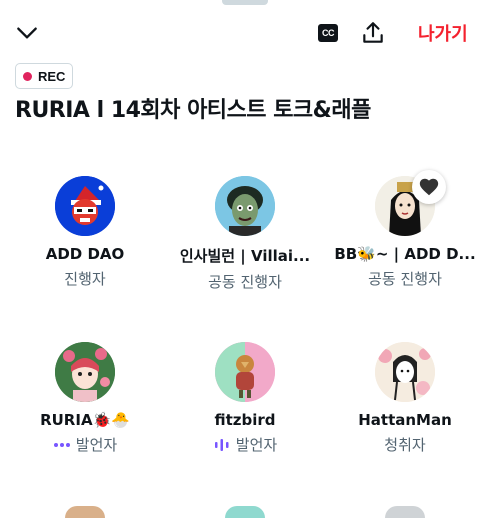  I want to click on leave-button: 나가기, so click(443, 33).